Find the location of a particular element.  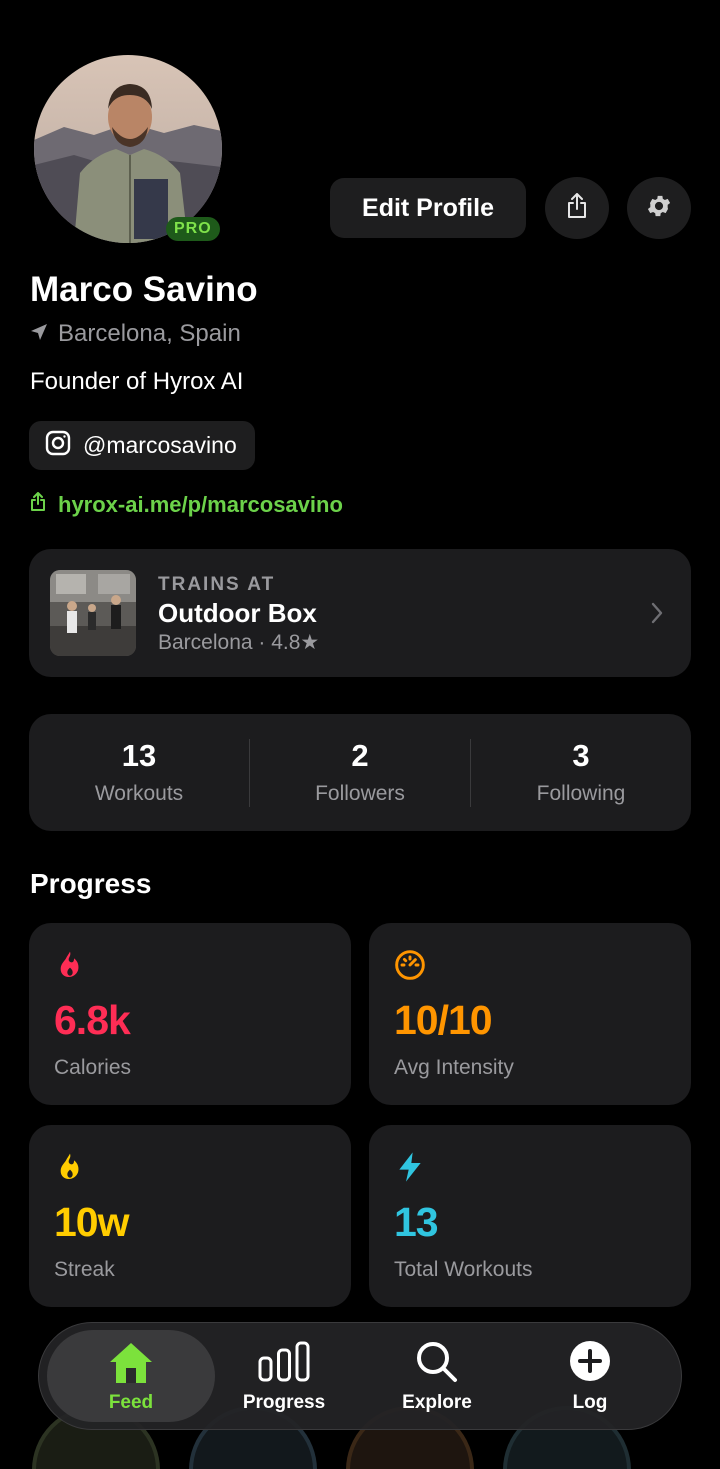

stats-card: 13 Workouts 2 Followers 3 Following is located at coordinates (360, 772).